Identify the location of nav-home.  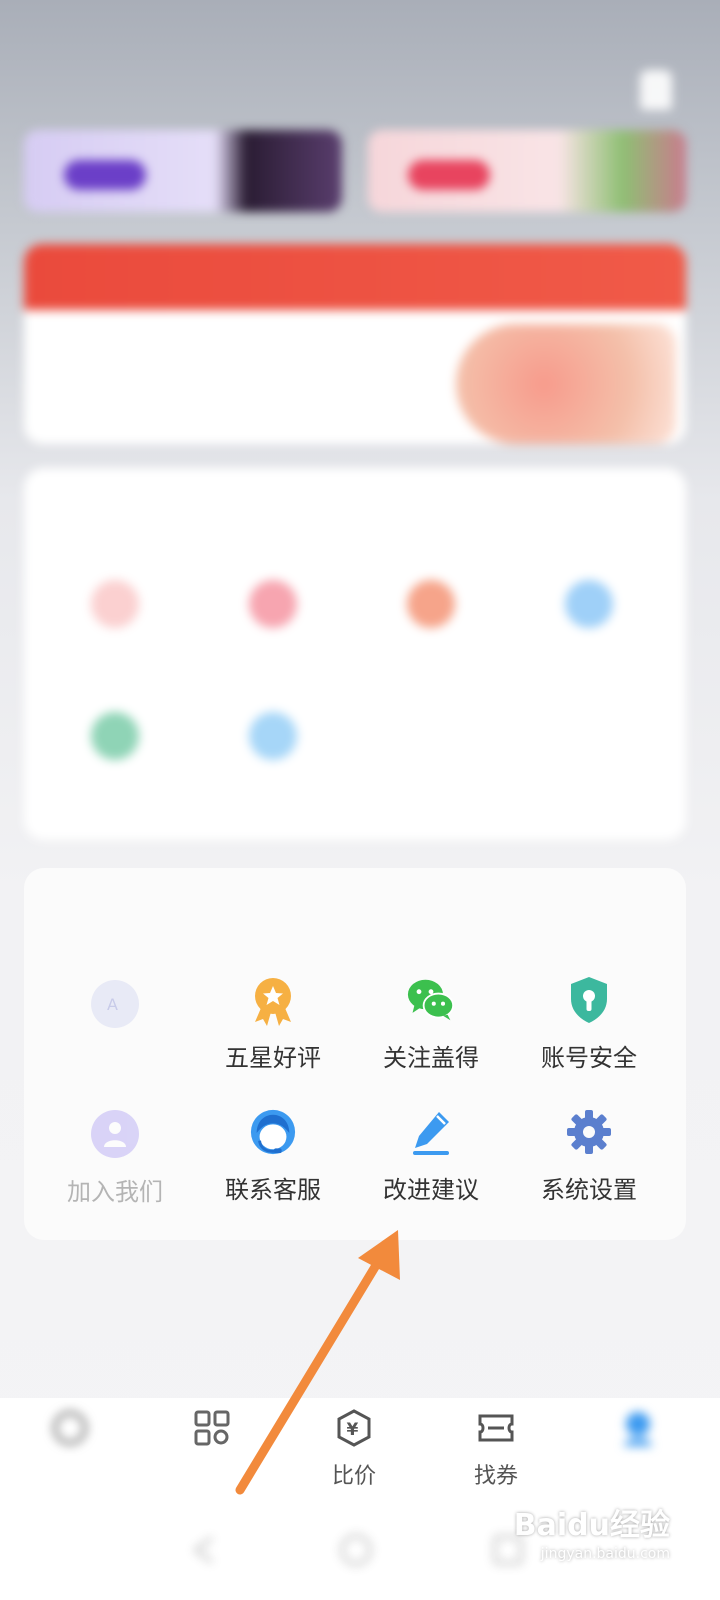
(70, 1433).